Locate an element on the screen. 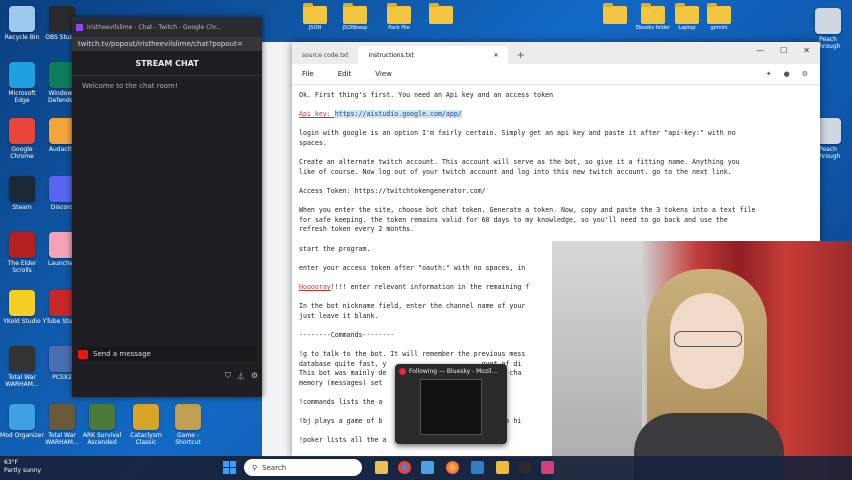 The width and height of the screenshot is (852, 480). desktop-folder: JSONbeep is located at coordinates (355, 17).